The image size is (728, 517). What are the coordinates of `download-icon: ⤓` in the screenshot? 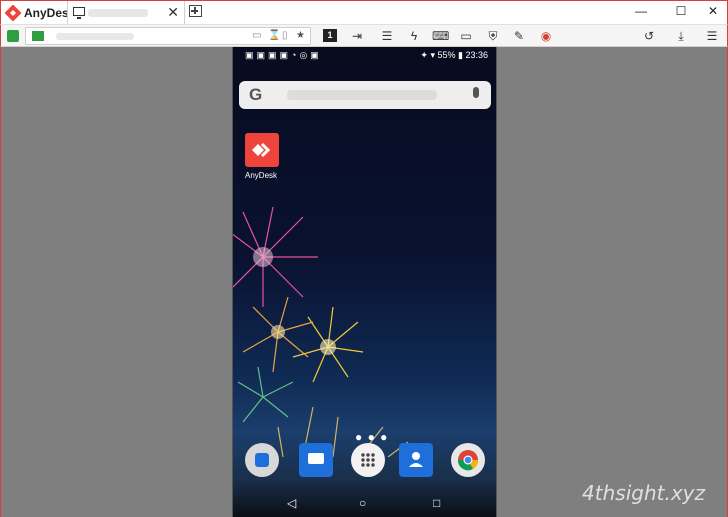 It's located at (681, 36).